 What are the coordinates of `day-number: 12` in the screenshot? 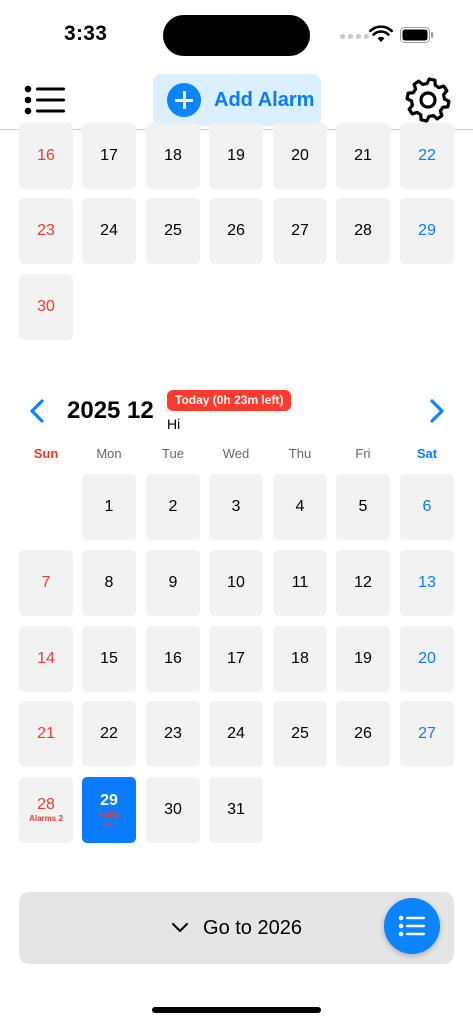 It's located at (363, 582).